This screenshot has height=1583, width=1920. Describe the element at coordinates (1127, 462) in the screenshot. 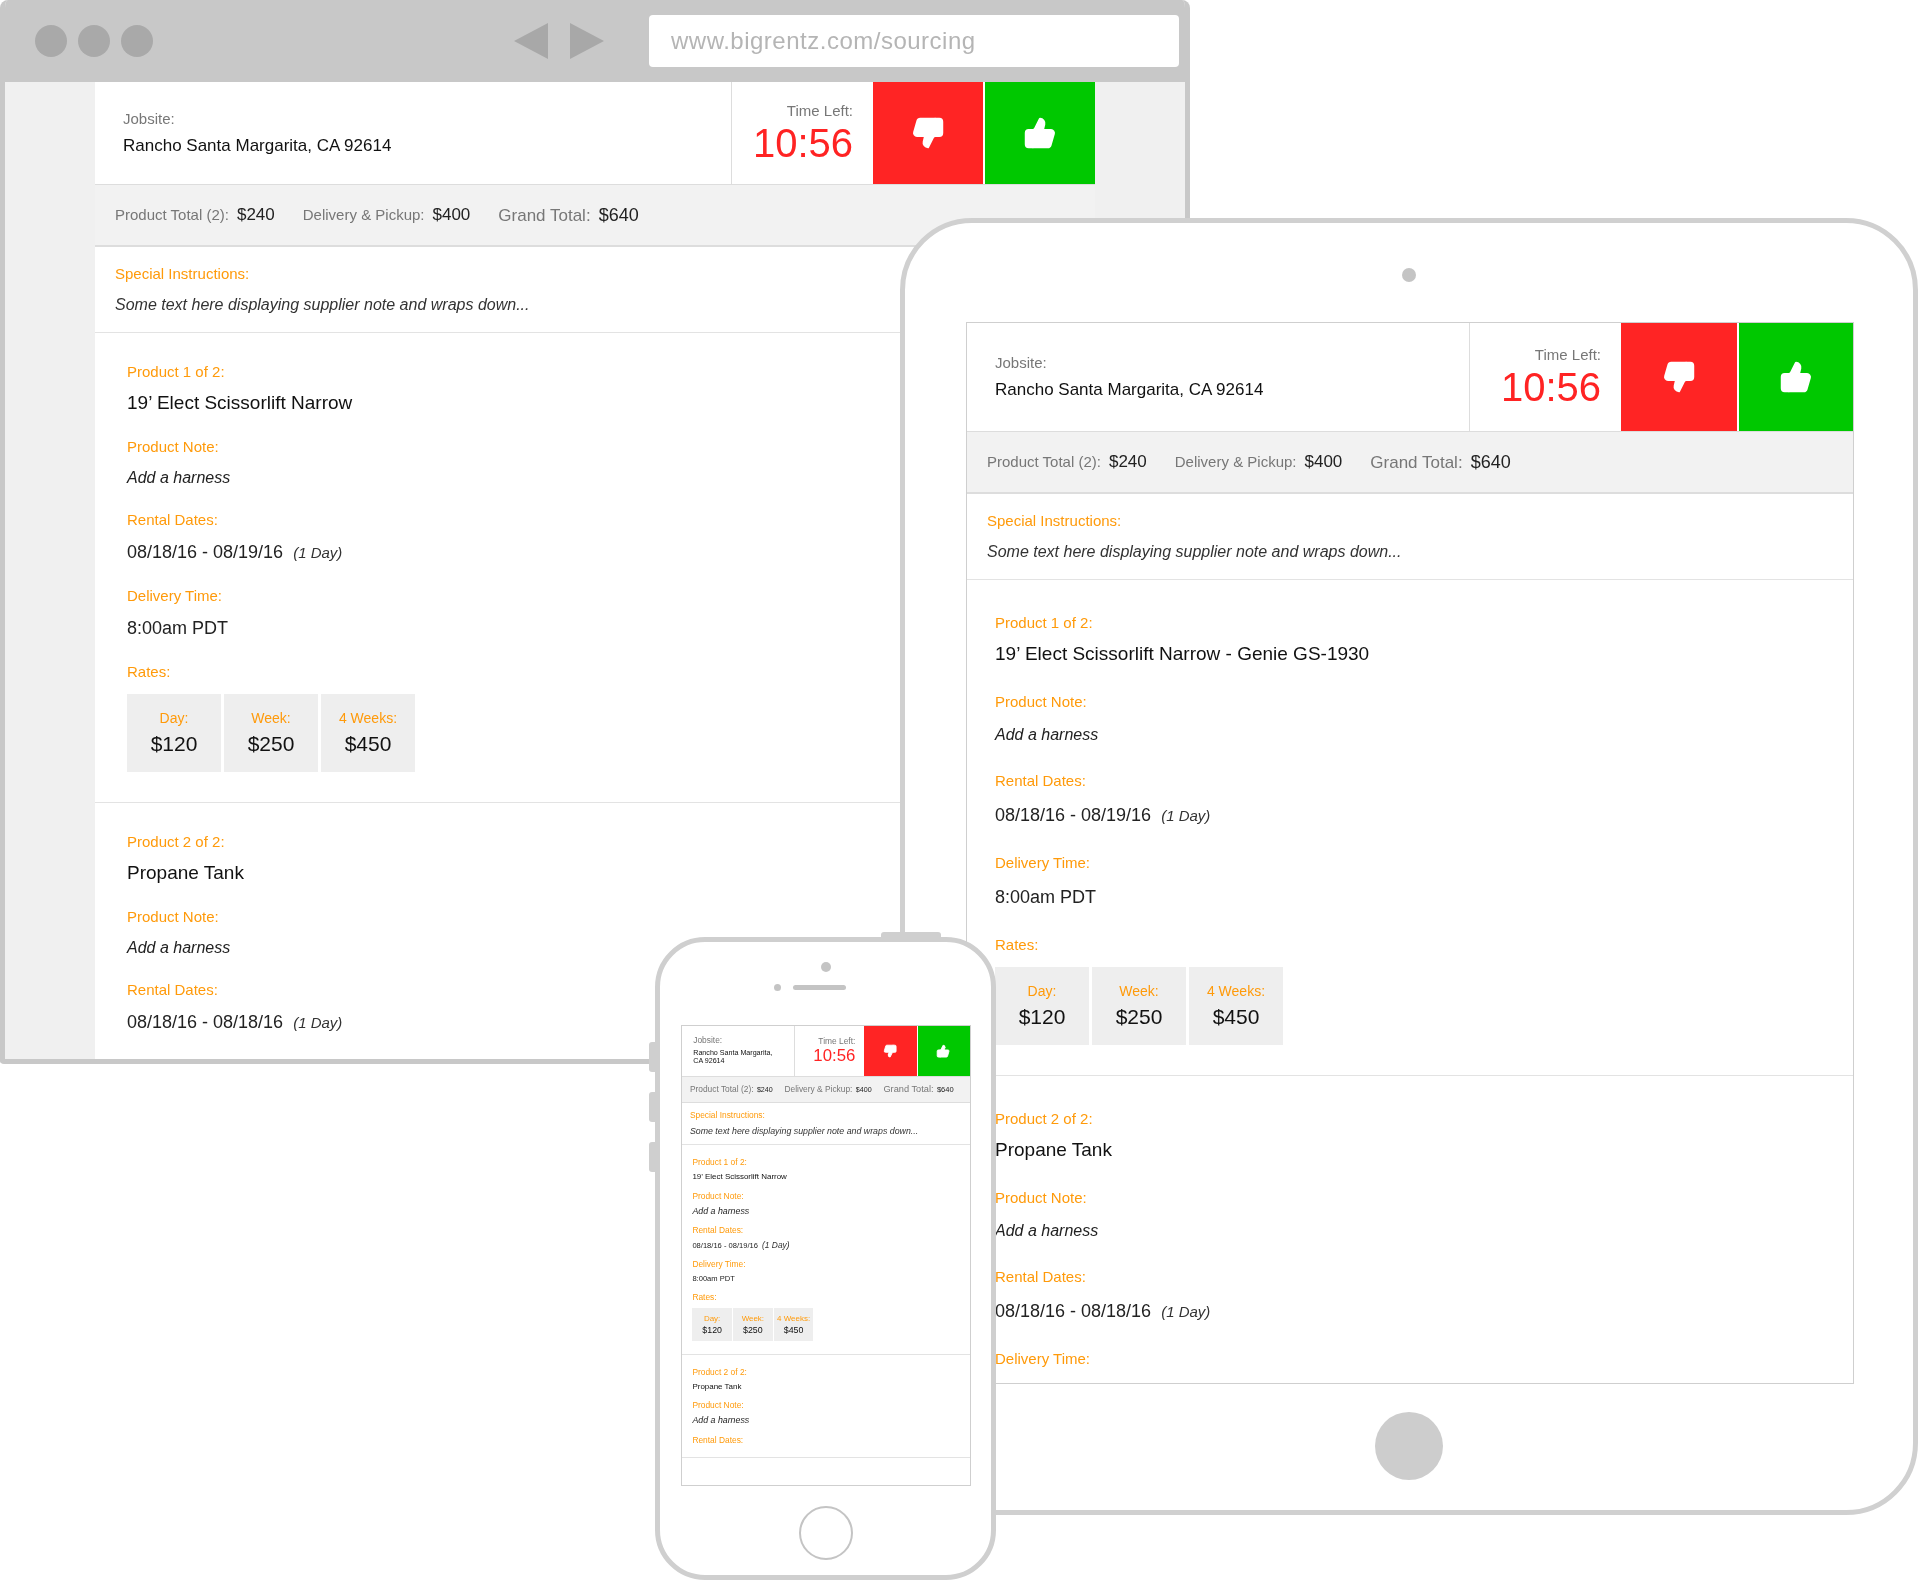

I see `total-amount: $240` at that location.